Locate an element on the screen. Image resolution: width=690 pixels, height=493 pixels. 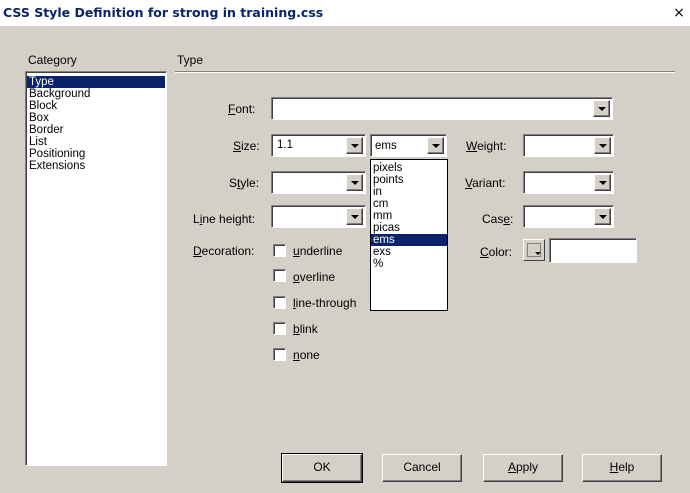
unit-option-pixels: pixels is located at coordinates (409, 168).